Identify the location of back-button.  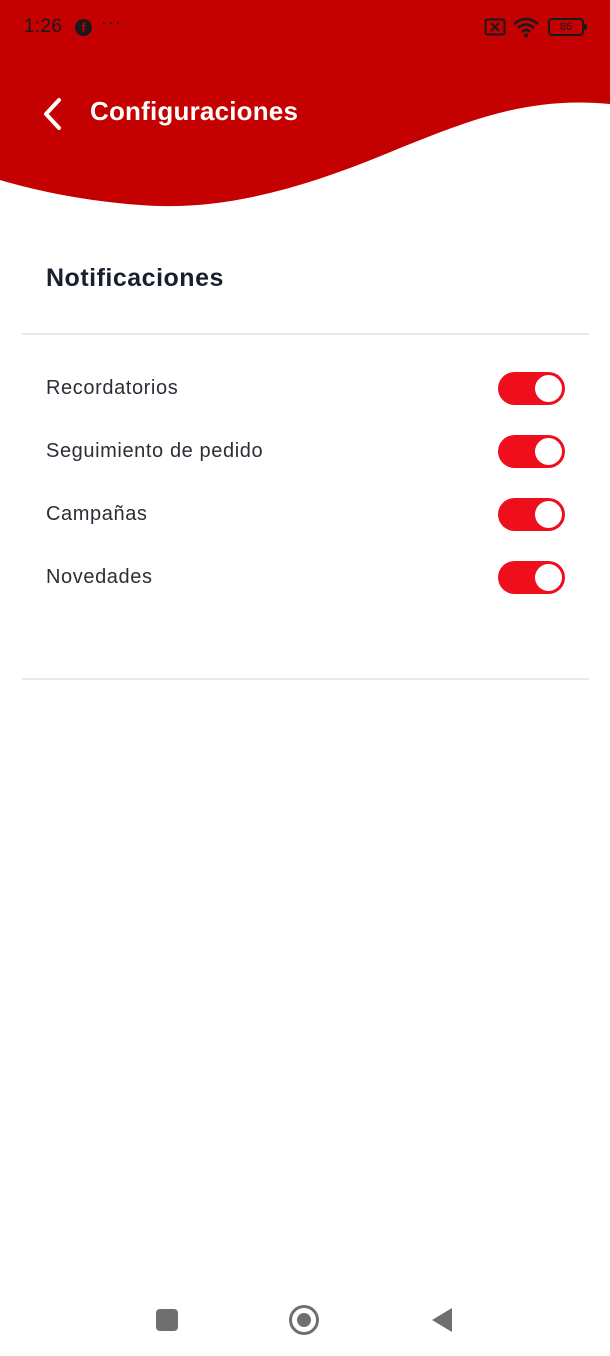
(52, 114).